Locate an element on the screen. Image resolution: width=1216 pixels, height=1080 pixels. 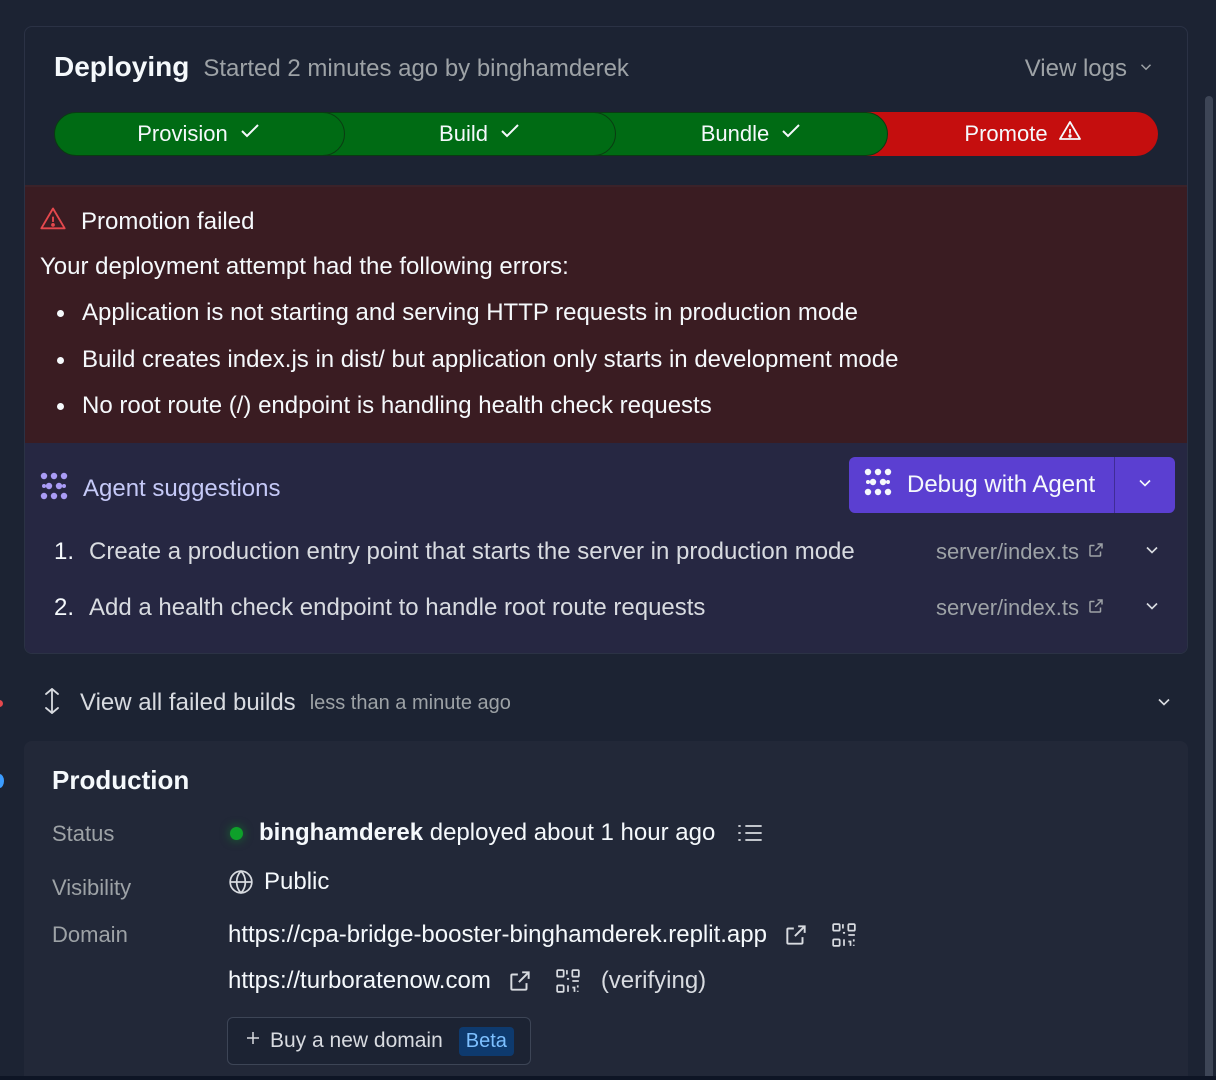
error-title-row: Promotion failed is located at coordinates (146, 221).